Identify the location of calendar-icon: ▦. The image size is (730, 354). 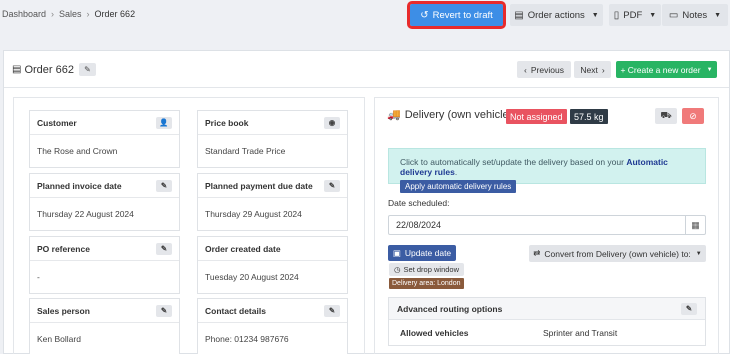
(695, 225).